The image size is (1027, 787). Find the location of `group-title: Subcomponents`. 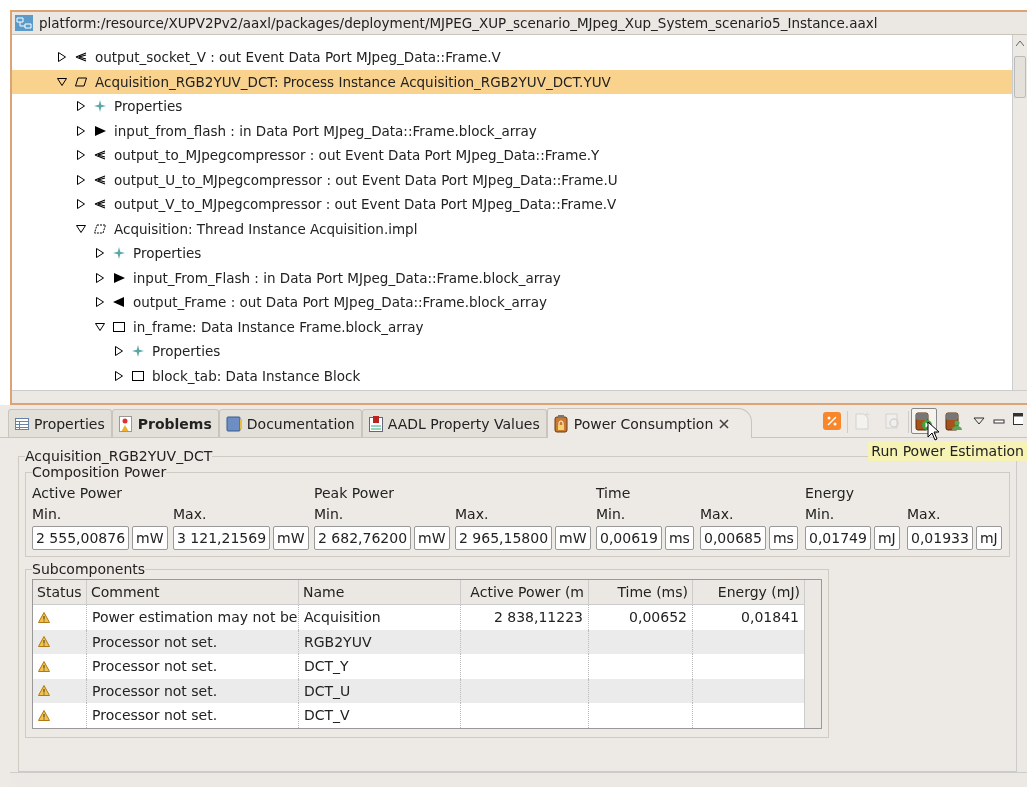

group-title: Subcomponents is located at coordinates (89, 569).